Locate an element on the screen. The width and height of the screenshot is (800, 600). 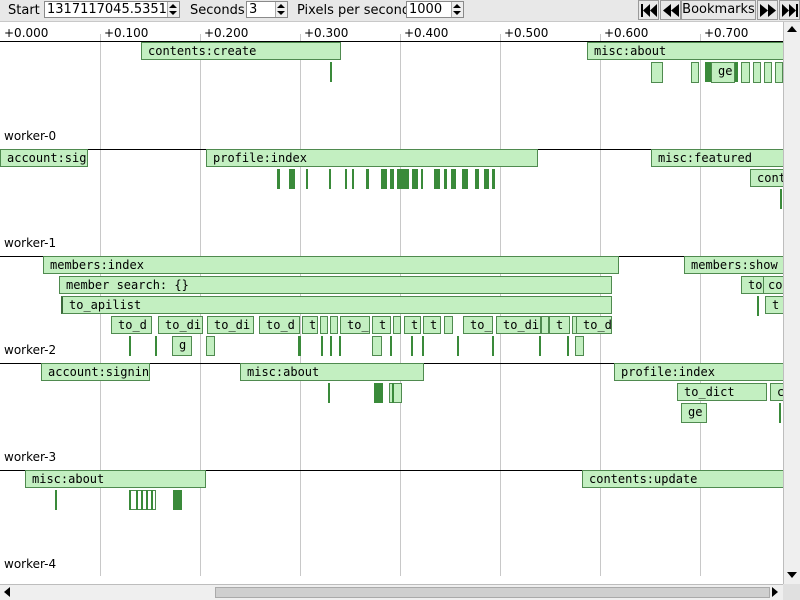
pixels-per-second-spinbox is located at coordinates (435, 9).